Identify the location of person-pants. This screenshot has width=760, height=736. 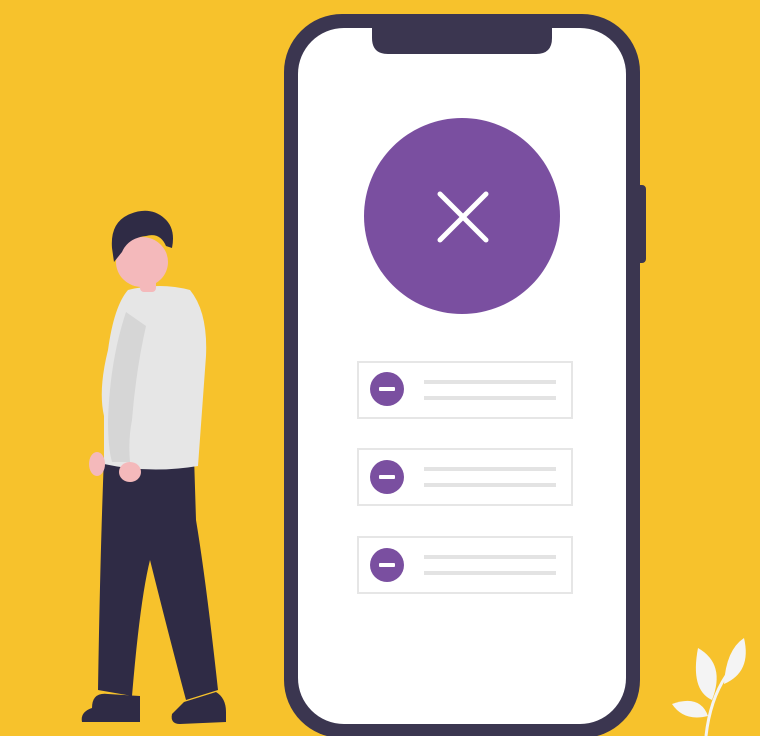
(158, 578).